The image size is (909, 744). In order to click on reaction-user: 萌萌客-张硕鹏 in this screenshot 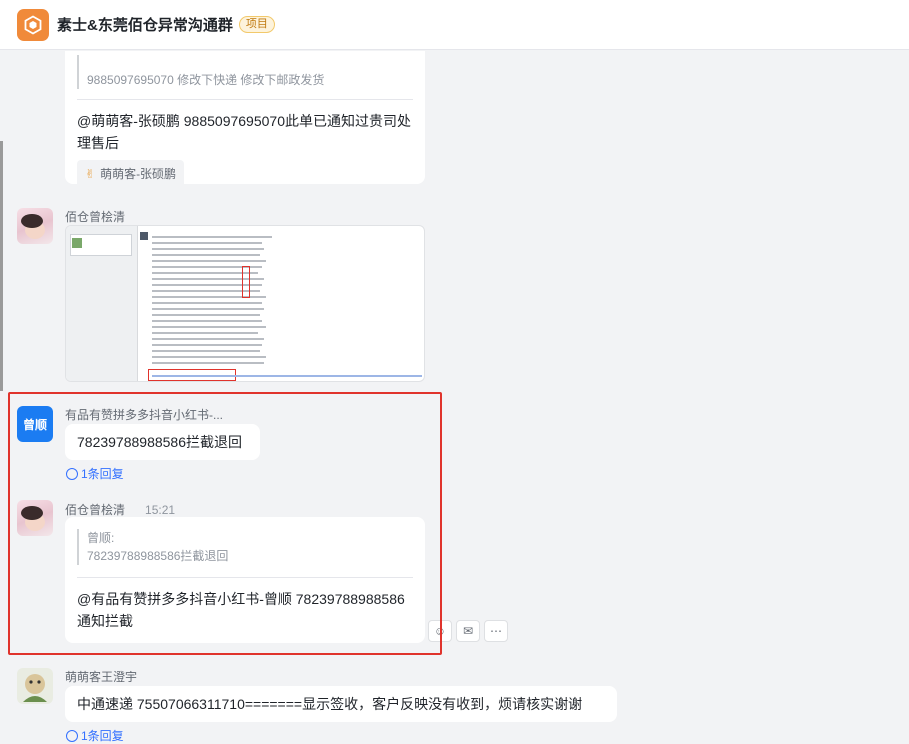, I will do `click(138, 174)`.